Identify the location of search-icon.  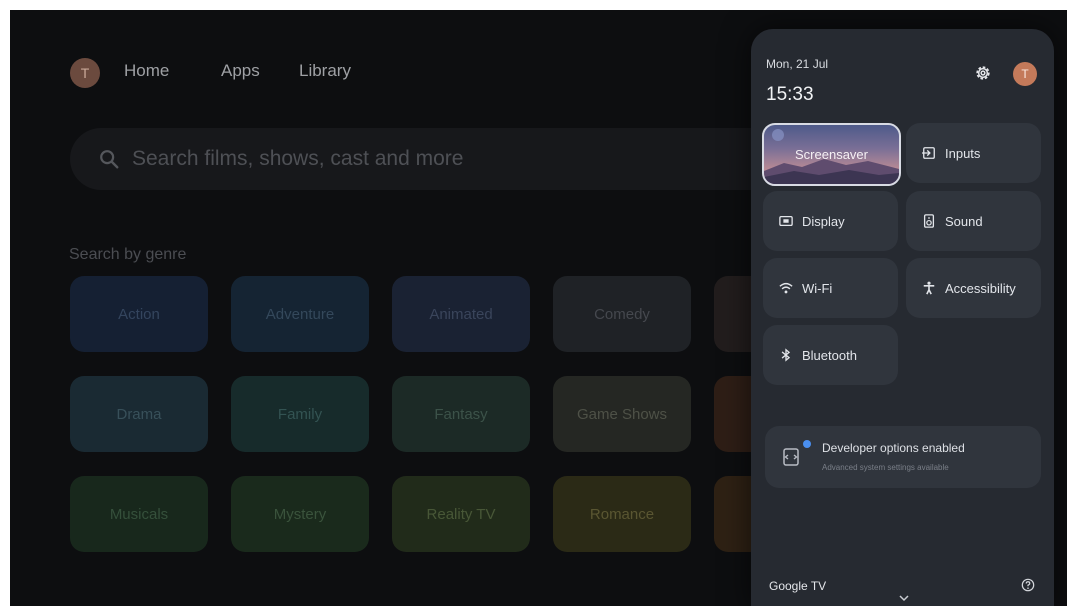
(109, 159).